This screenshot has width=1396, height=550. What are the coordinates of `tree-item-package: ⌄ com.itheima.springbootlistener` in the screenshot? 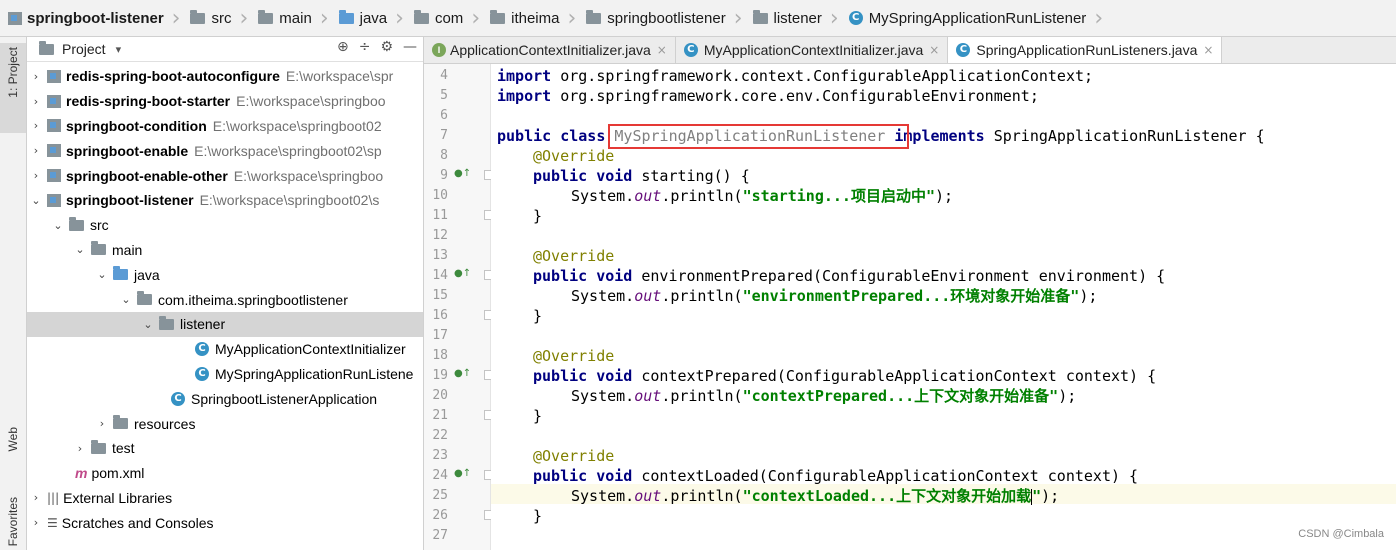 It's located at (225, 299).